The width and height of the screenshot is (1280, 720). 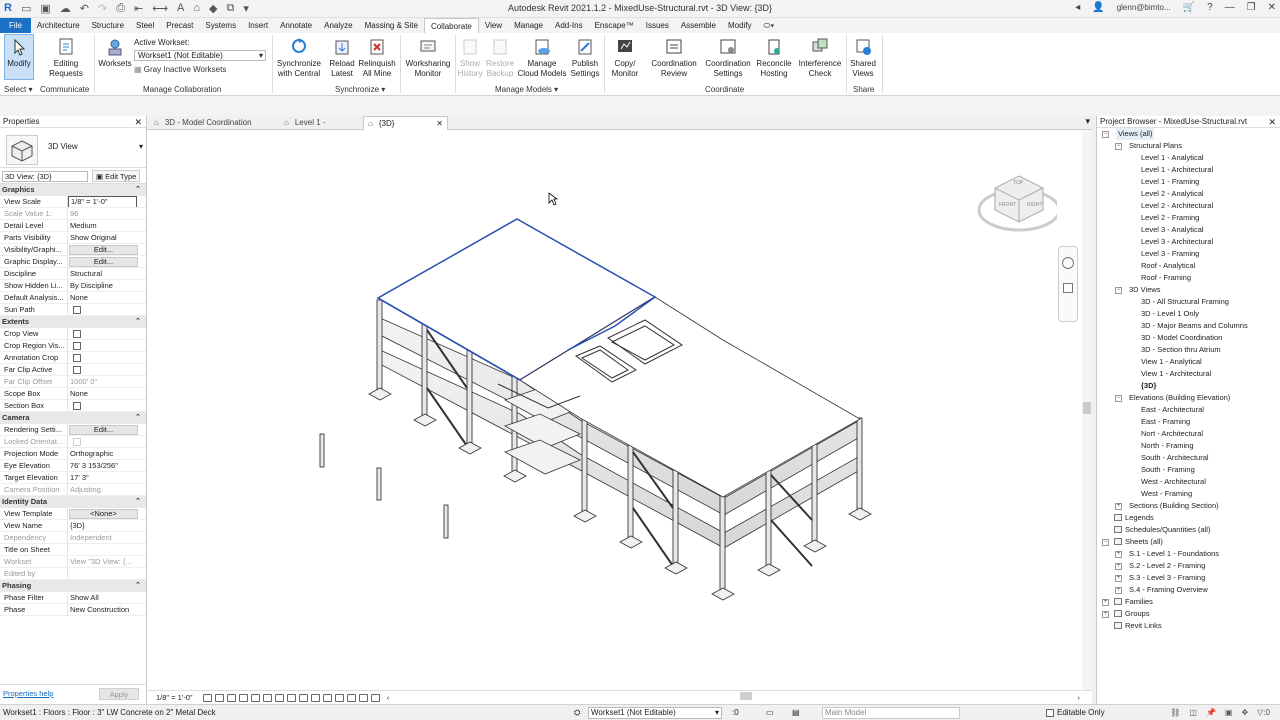 What do you see at coordinates (1188, 530) in the screenshot?
I see `browser-item: Schedules/Quantities (all)` at bounding box center [1188, 530].